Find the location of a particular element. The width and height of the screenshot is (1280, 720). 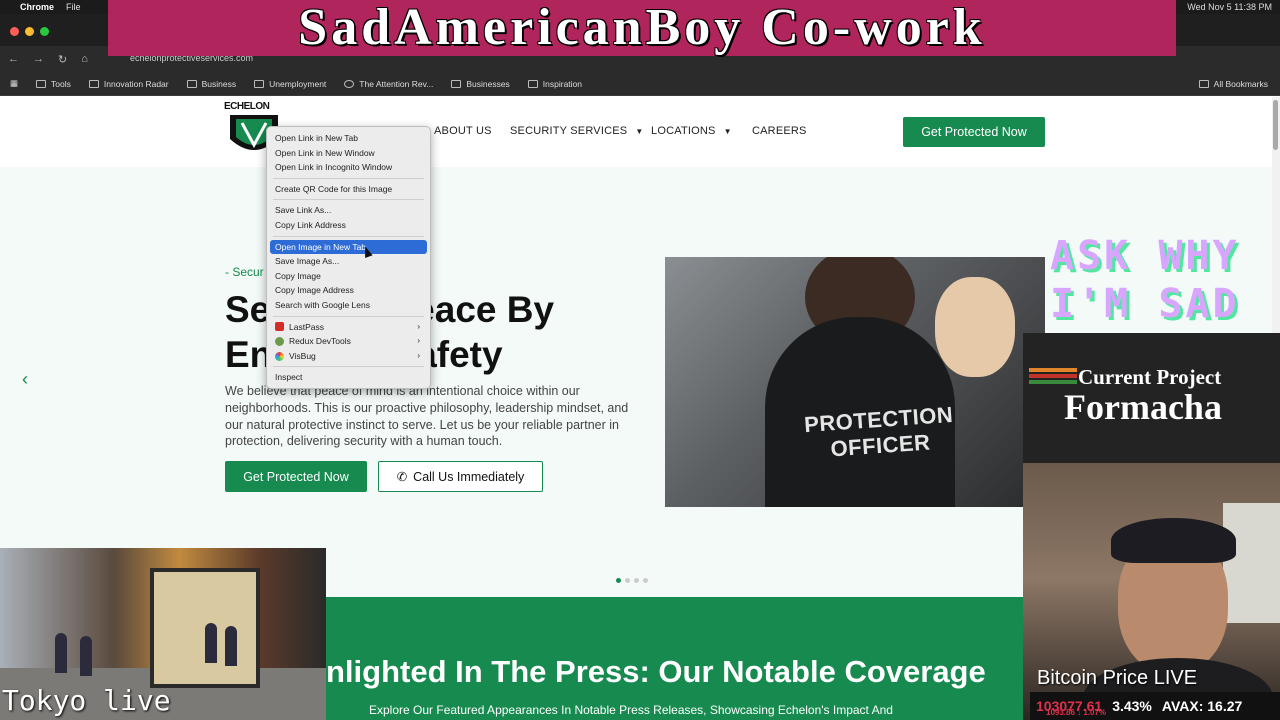

menu-create-qr: Create QR Code for this Image is located at coordinates (348, 189).